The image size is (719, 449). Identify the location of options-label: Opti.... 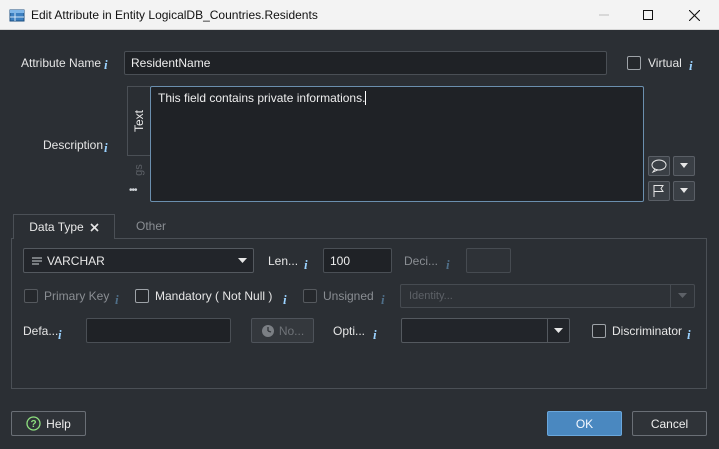
(349, 331).